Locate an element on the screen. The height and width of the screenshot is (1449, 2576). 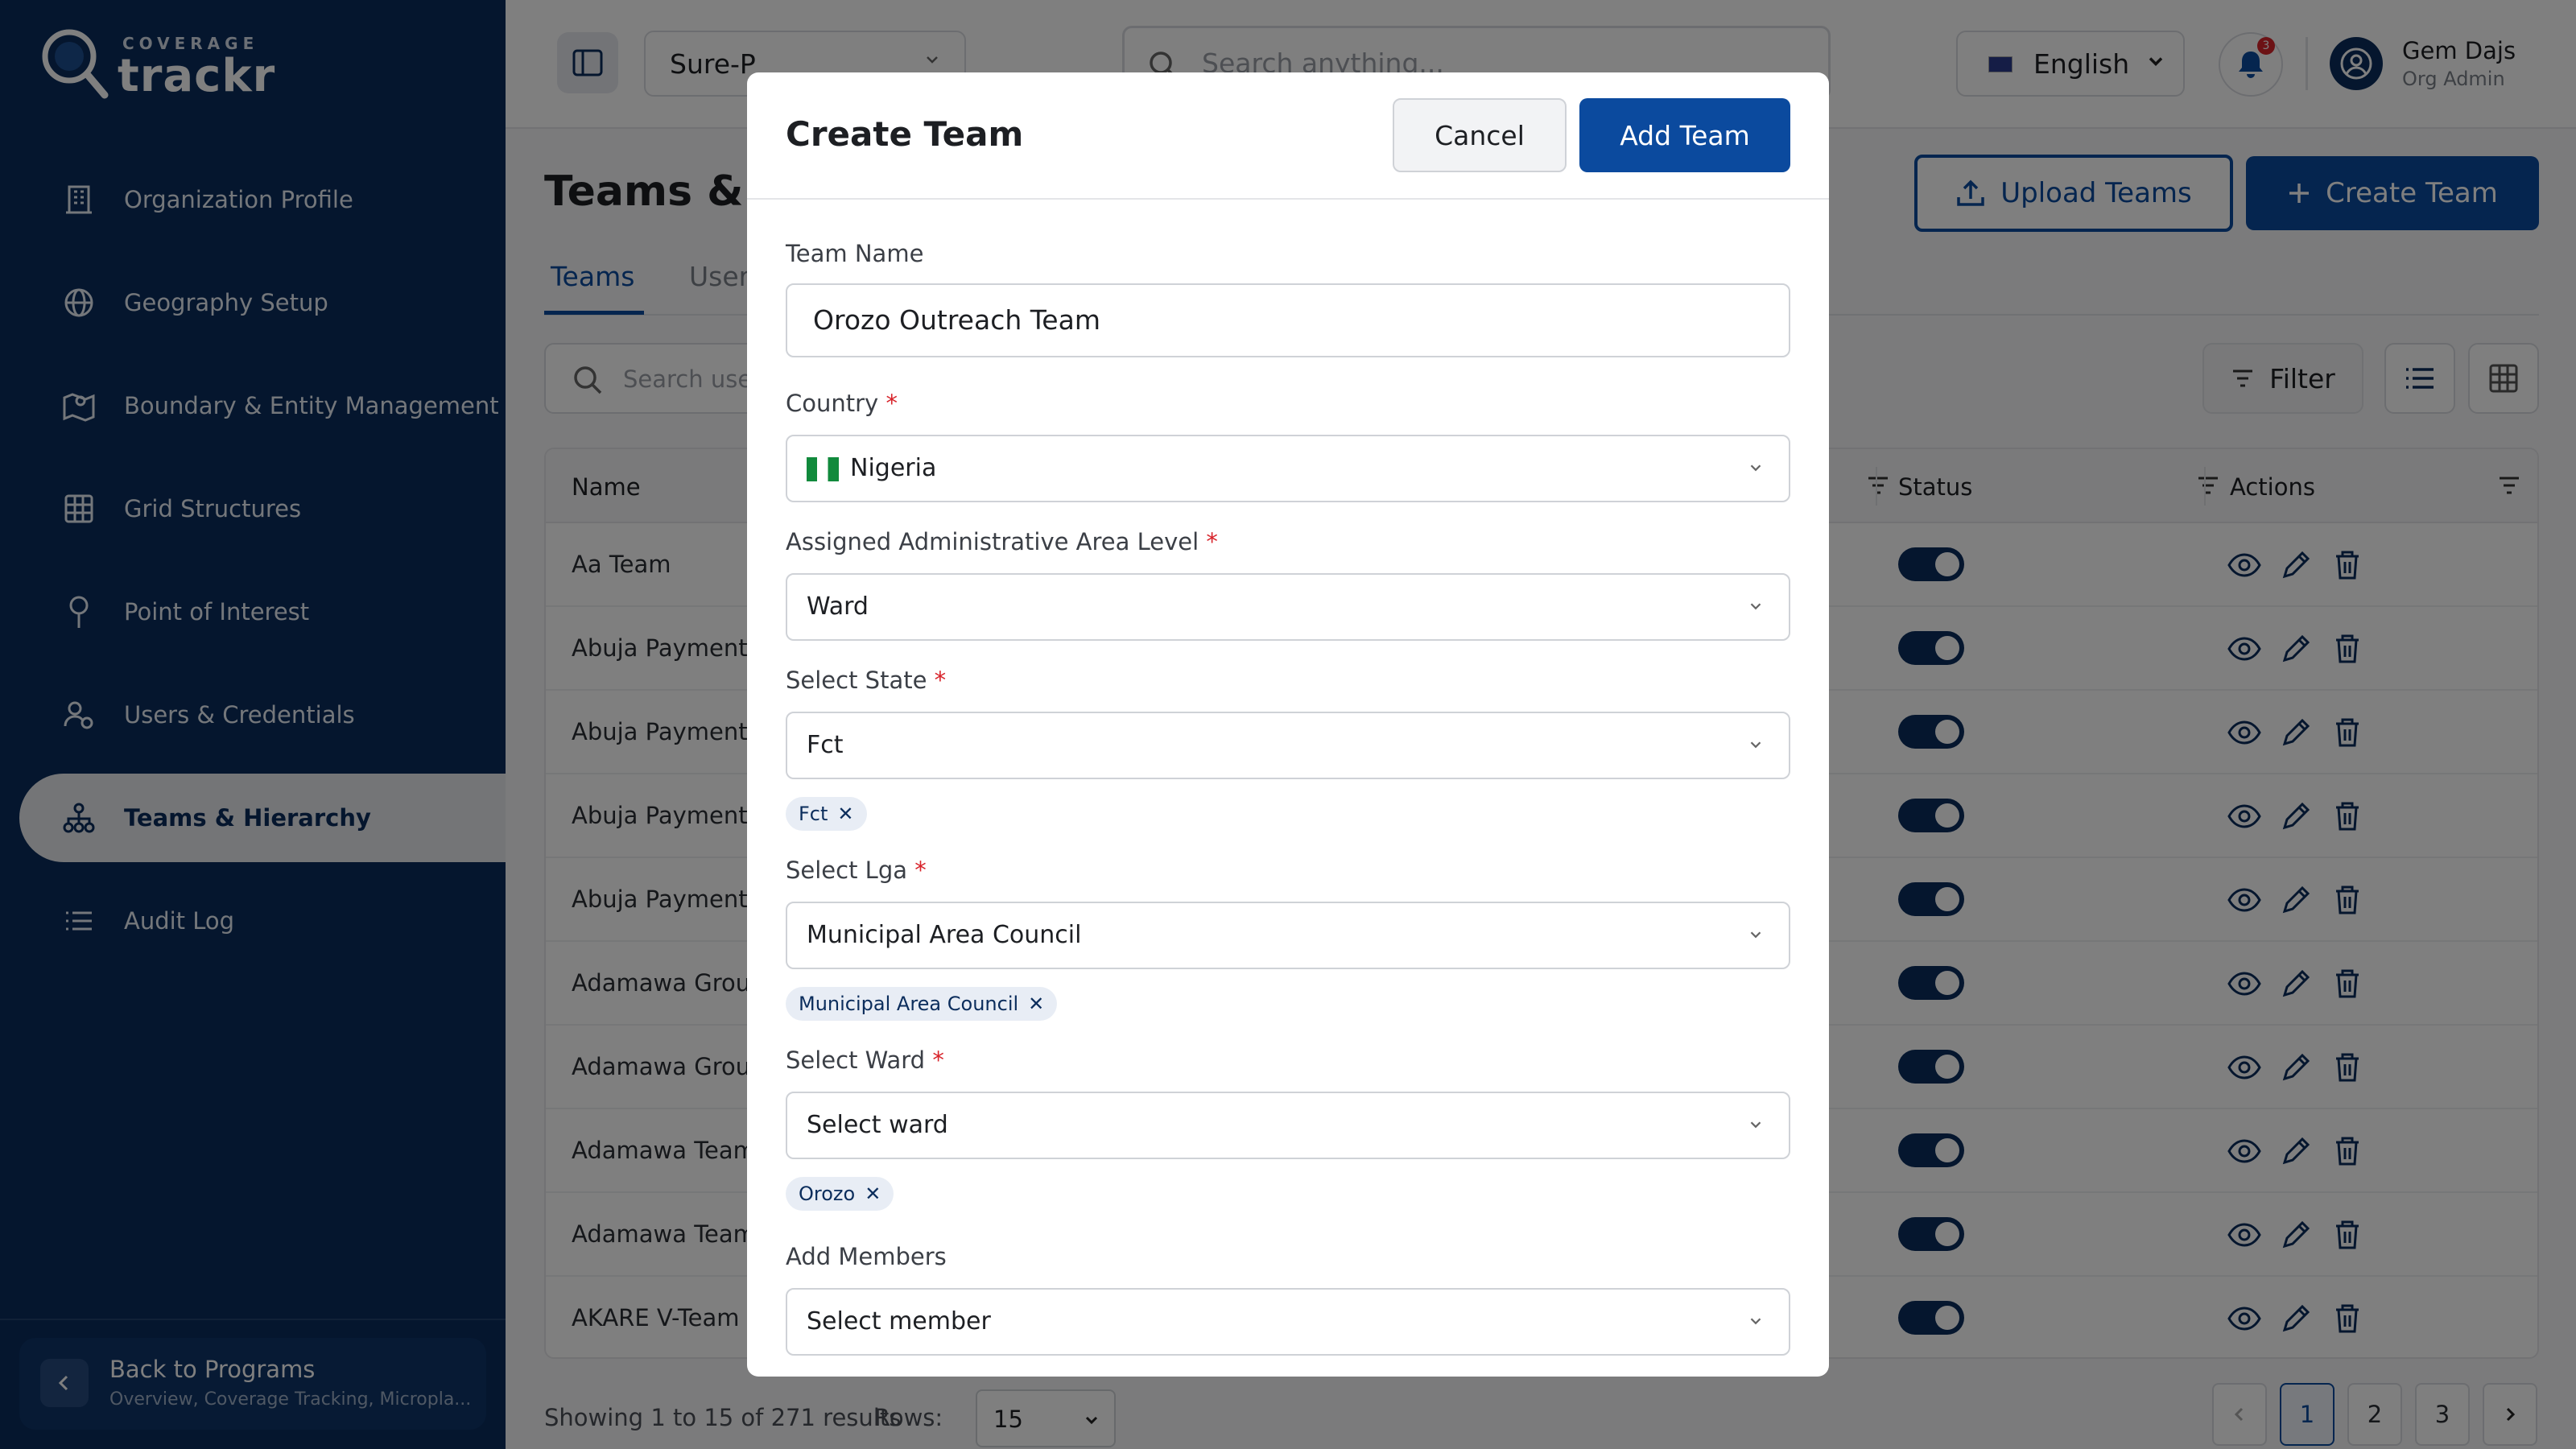
state-label: Select State * is located at coordinates (866, 680).